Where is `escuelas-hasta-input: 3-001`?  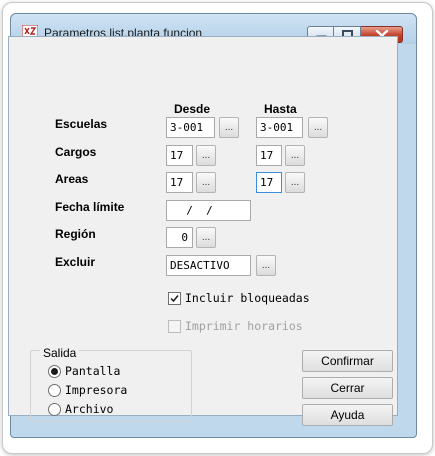 escuelas-hasta-input: 3-001 is located at coordinates (279, 127).